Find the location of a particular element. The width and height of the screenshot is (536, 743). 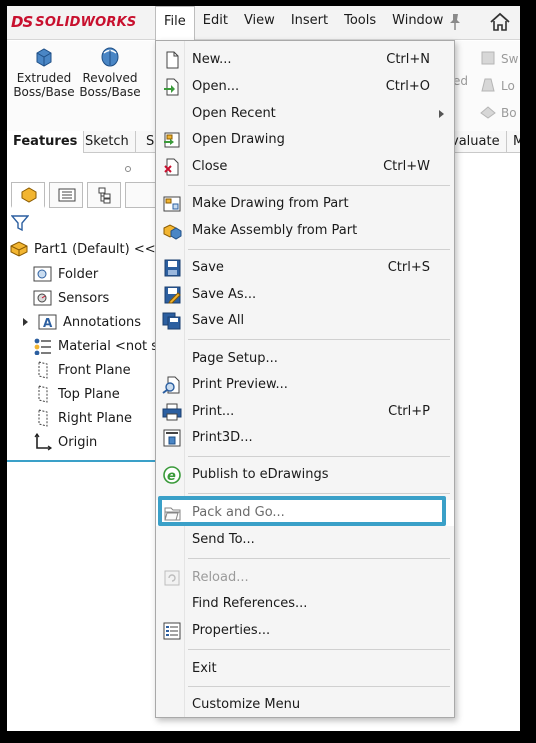

svg-text: A is located at coordinates (48, 323).